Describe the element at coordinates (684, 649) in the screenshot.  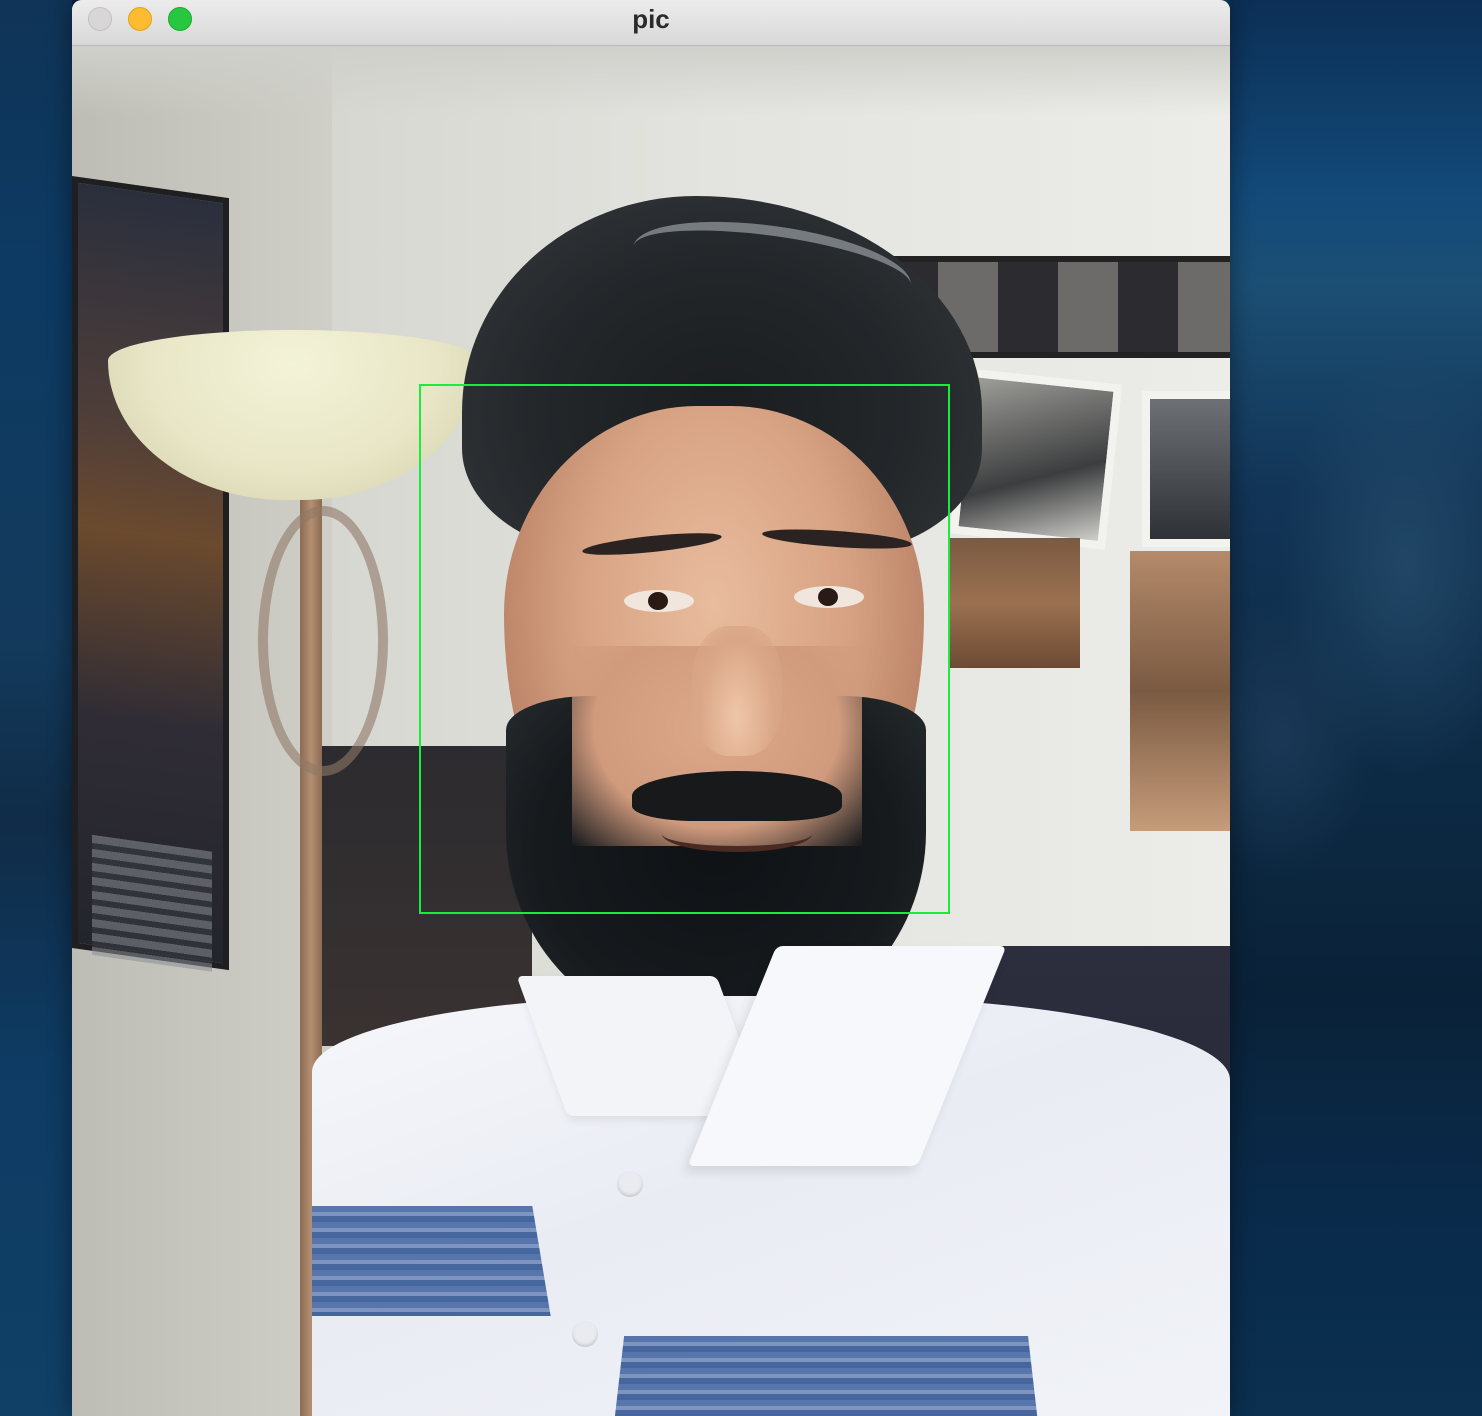
I see `face-detection-box` at that location.